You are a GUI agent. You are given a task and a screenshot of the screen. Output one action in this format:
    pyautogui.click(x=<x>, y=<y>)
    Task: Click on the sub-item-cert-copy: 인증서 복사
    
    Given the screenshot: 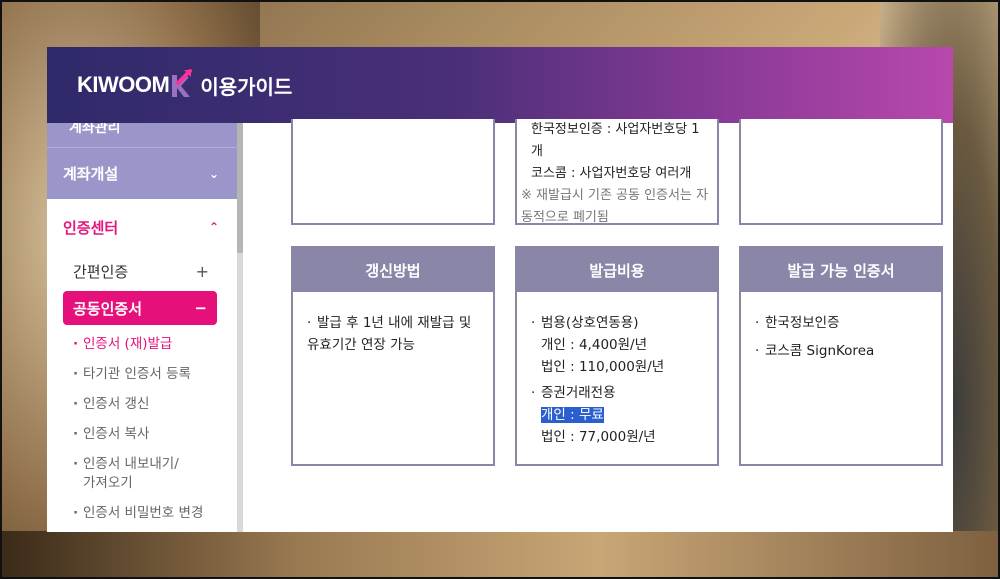 What is the action you would take?
    pyautogui.click(x=155, y=434)
    